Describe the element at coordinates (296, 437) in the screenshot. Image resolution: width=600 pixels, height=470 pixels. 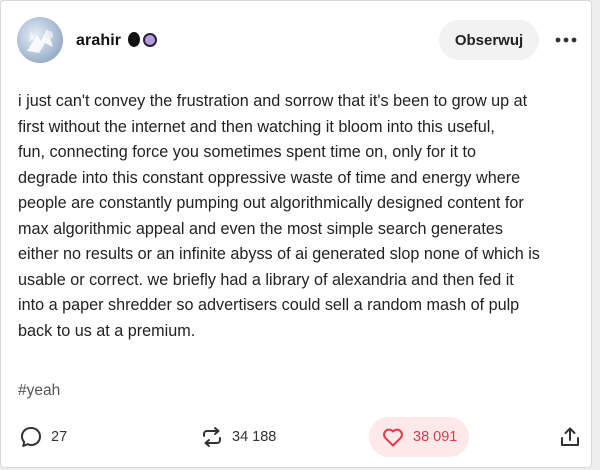
I see `post-footer: 27 34 188 38 091` at that location.